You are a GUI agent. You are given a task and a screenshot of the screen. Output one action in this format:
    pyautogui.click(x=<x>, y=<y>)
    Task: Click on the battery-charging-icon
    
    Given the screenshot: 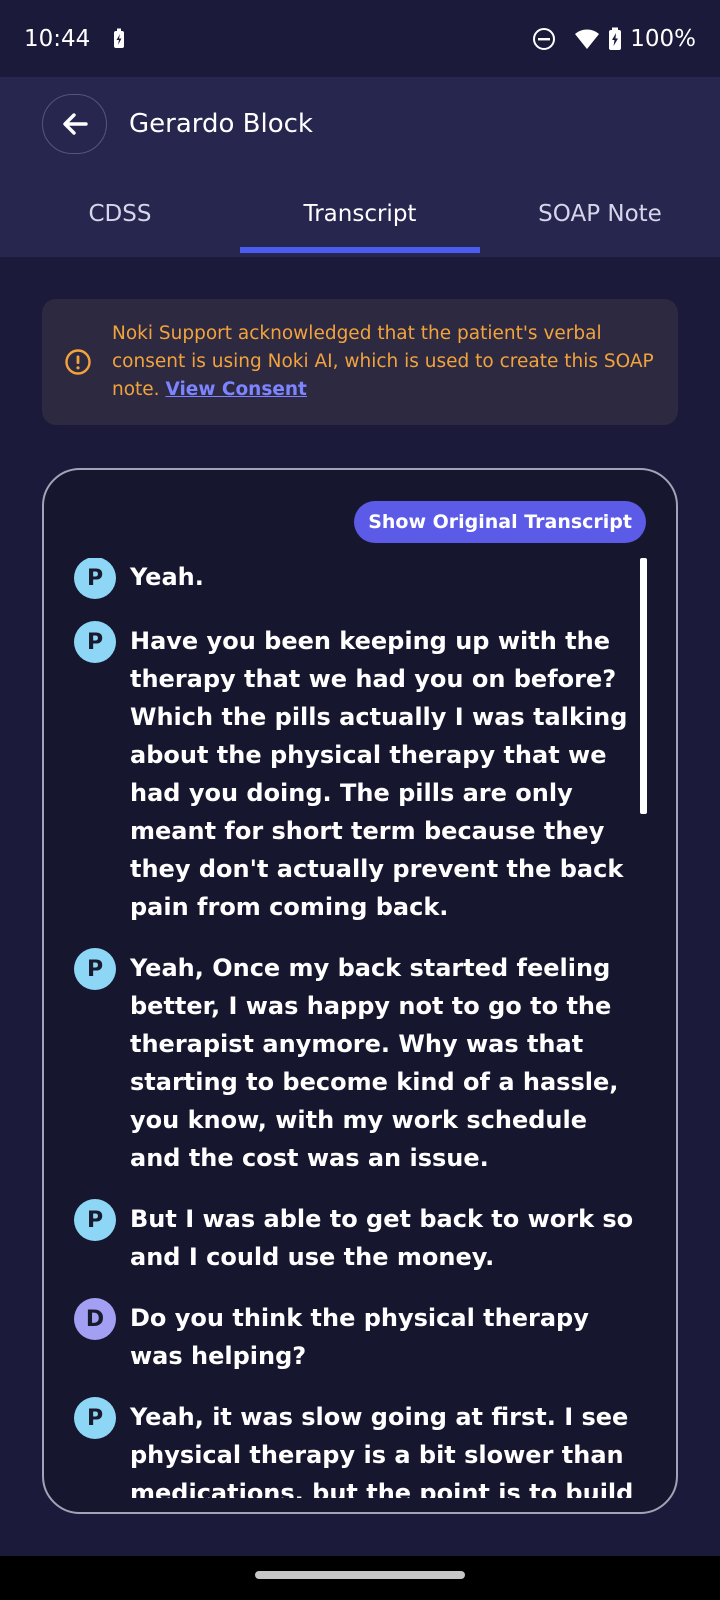 What is the action you would take?
    pyautogui.click(x=615, y=39)
    